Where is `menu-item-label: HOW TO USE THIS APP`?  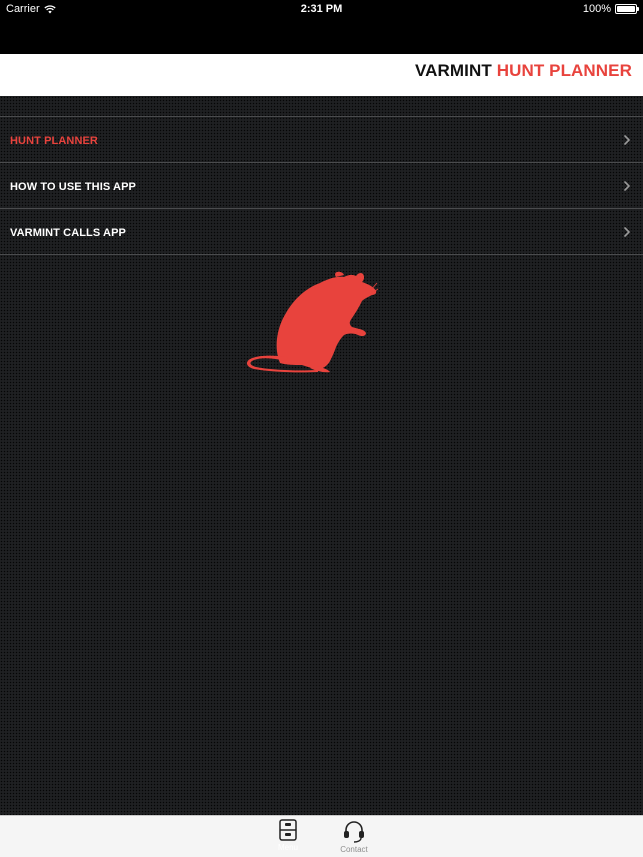
menu-item-label: HOW TO USE THIS APP is located at coordinates (73, 187).